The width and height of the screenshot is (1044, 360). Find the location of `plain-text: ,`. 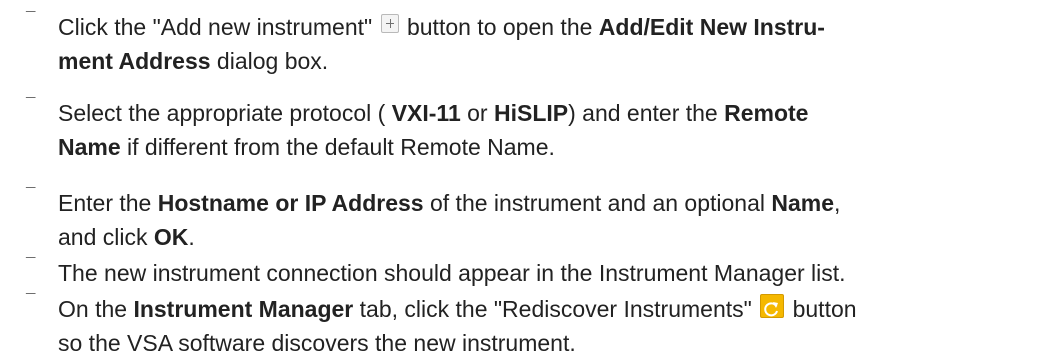

plain-text: , is located at coordinates (837, 203).